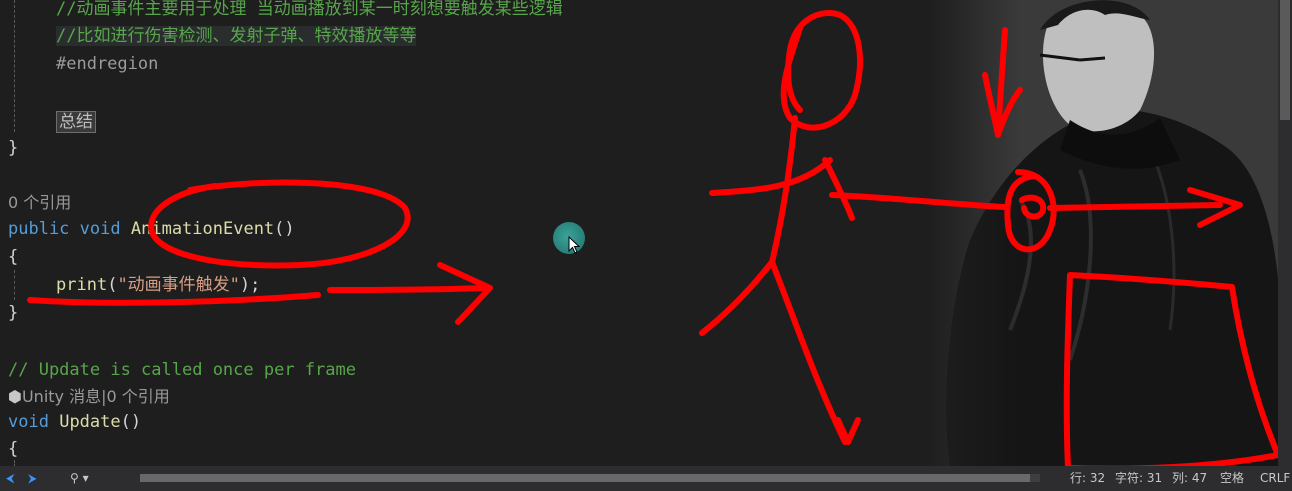  I want to click on status-bar: ⮜ ⮞ ⚲ ▾ 行: 32 字符: 31 列: 47 空格 CRLF, so click(646, 478).